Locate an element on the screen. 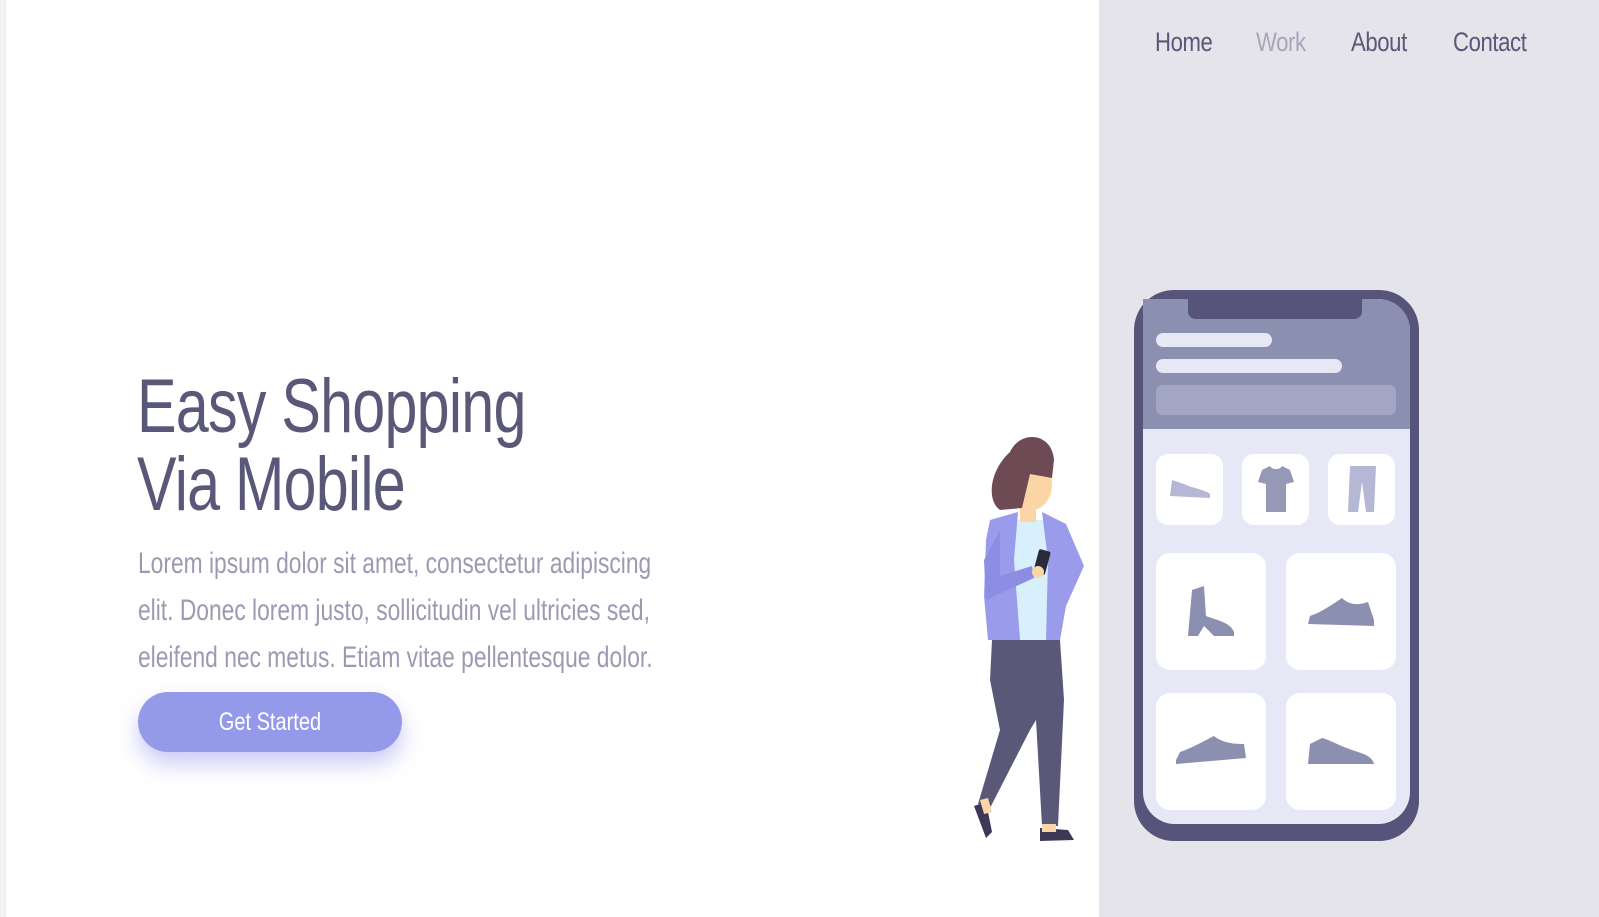 This screenshot has height=917, width=1599. woman-hand is located at coordinates (1038, 572).